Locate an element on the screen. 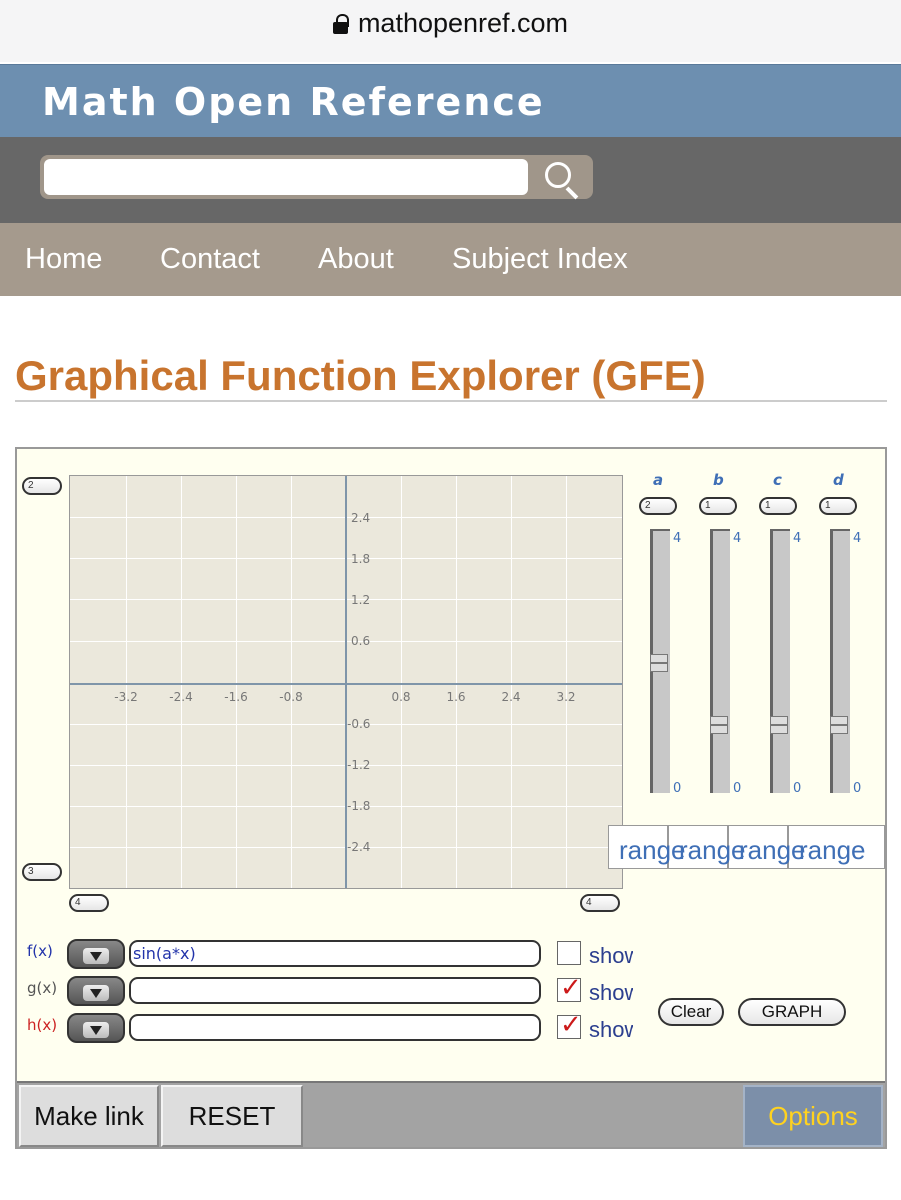 The image size is (901, 1200). gx-show-label: show is located at coordinates (611, 992).